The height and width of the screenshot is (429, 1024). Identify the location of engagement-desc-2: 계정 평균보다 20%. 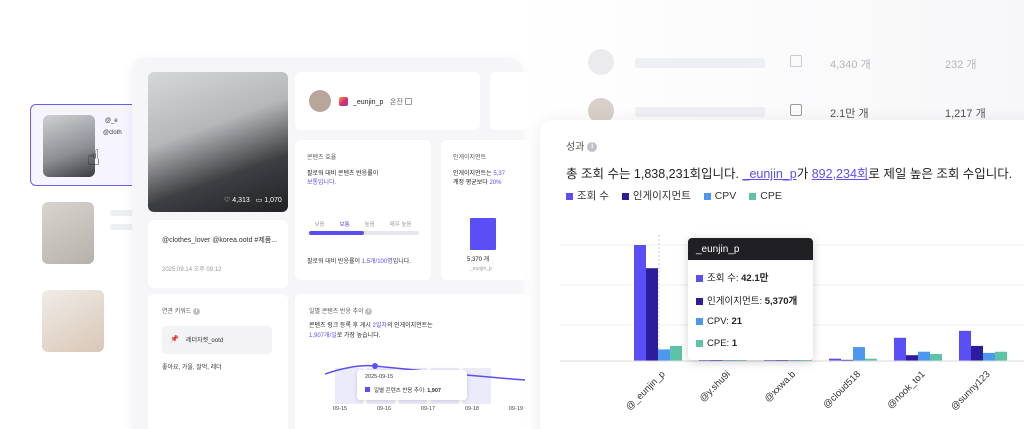
(477, 183).